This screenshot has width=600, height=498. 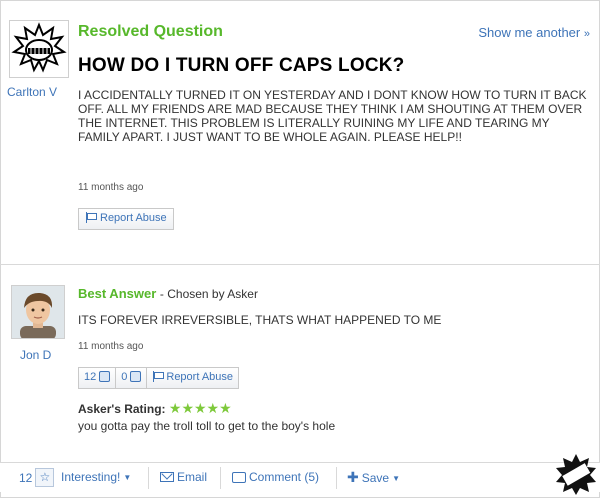 I want to click on rating-stars-icon: ★★★★★, so click(x=200, y=409).